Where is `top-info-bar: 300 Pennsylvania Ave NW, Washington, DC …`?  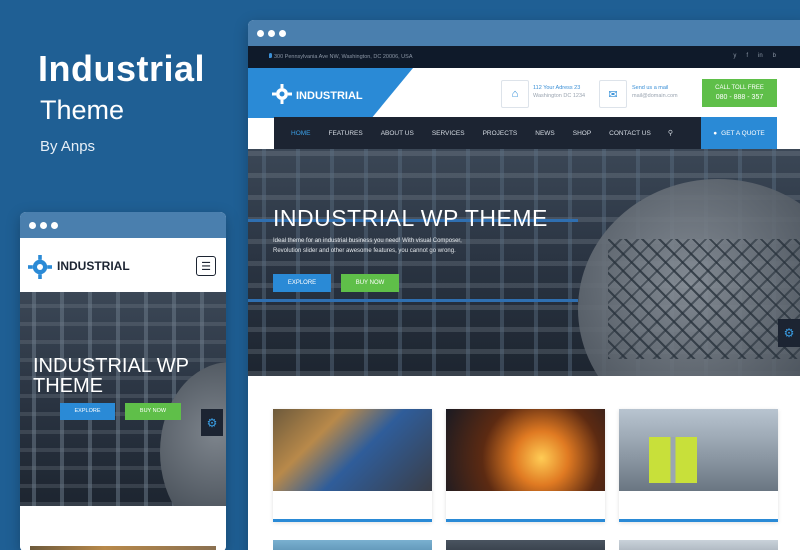
top-info-bar: 300 Pennsylvania Ave NW, Washington, DC … is located at coordinates (524, 57).